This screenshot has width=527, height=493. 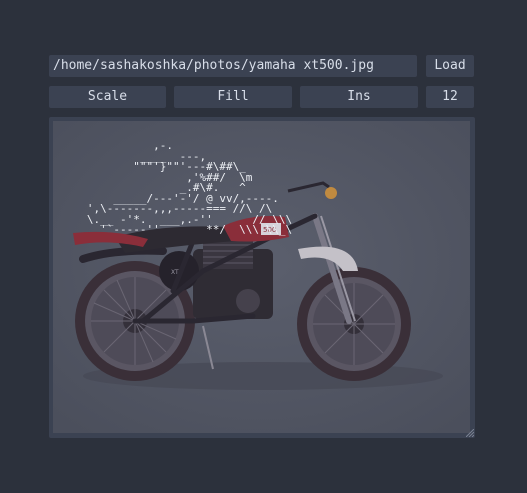 I want to click on ins-button: Ins, so click(x=359, y=97).